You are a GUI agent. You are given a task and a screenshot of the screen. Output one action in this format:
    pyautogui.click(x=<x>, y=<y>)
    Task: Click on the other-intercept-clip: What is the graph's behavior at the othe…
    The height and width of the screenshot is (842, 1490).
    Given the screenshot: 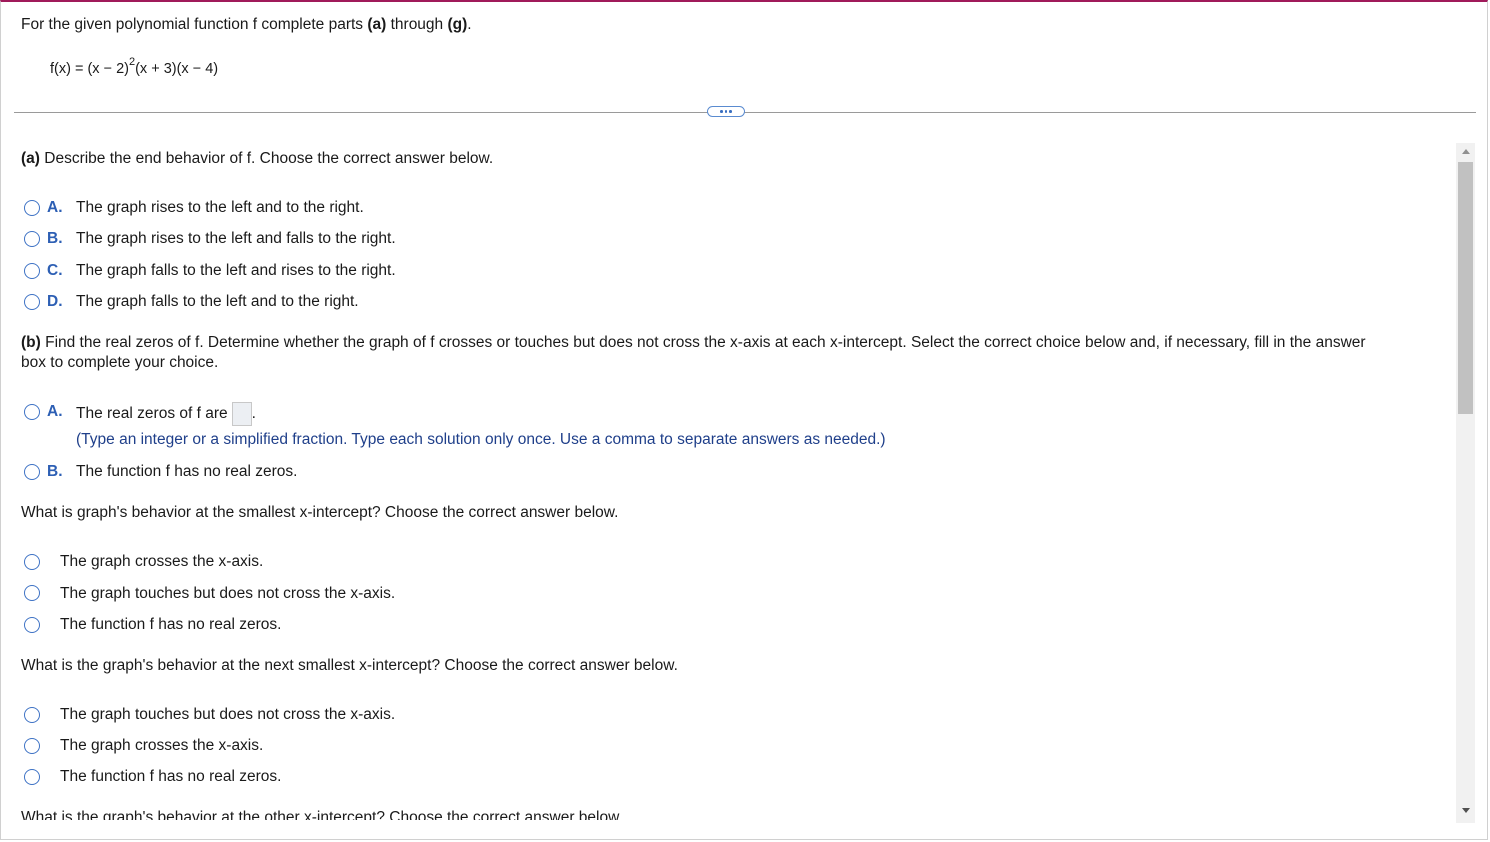 What is the action you would take?
    pyautogui.click(x=734, y=813)
    